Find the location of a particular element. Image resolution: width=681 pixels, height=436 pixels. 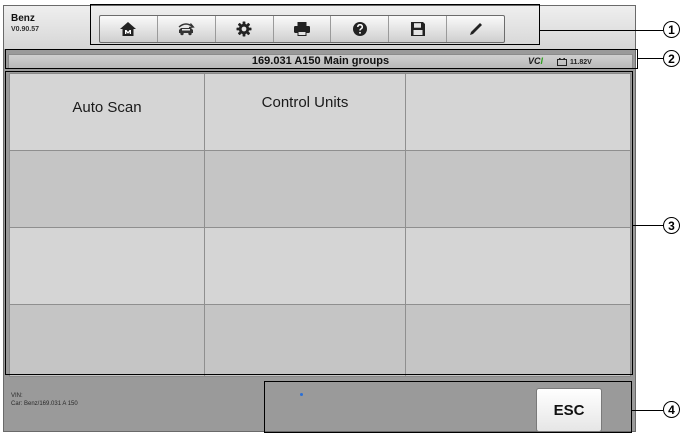

callout-3: 3 is located at coordinates (671, 225).